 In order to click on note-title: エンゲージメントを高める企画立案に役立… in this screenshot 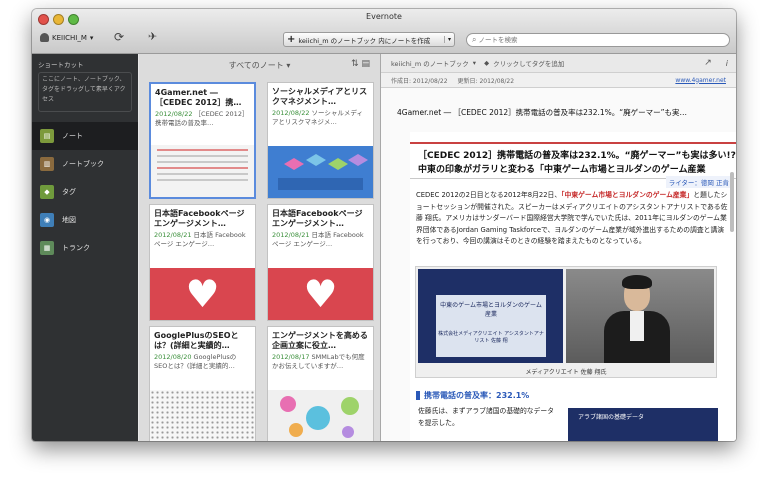, I will do `click(320, 340)`.